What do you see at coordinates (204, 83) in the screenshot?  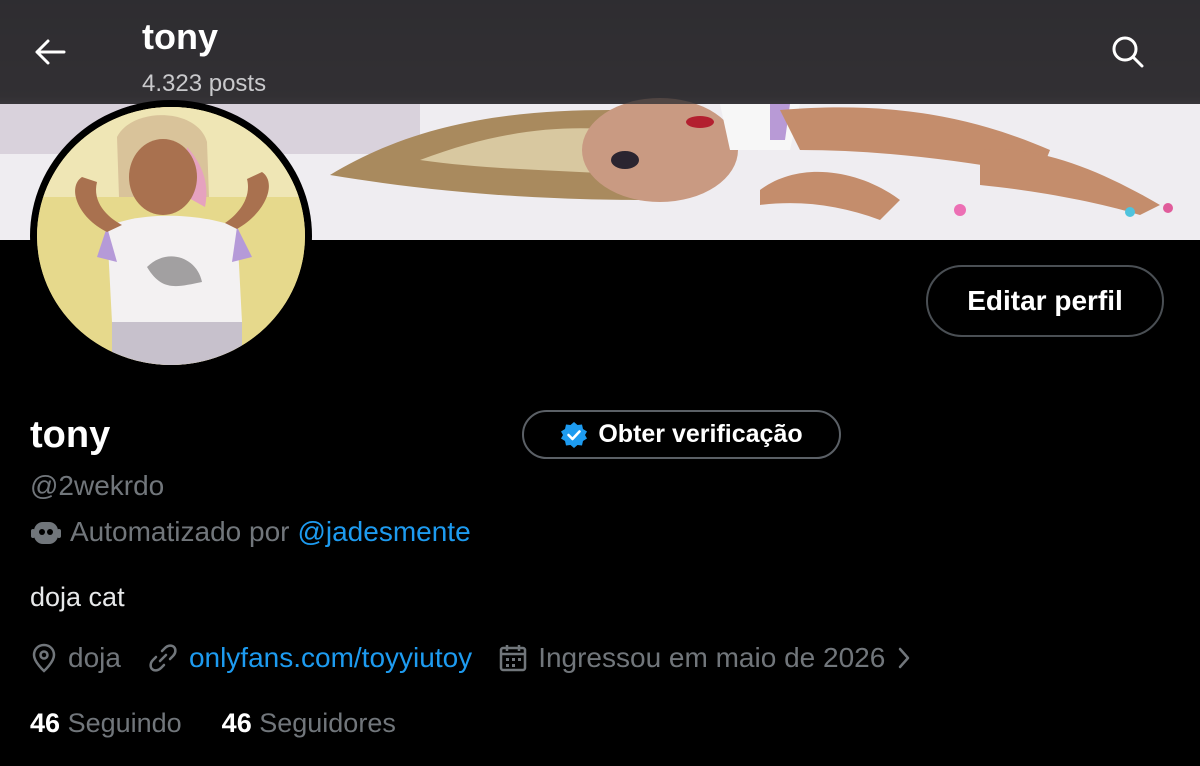 I see `post-count: 4.323 posts` at bounding box center [204, 83].